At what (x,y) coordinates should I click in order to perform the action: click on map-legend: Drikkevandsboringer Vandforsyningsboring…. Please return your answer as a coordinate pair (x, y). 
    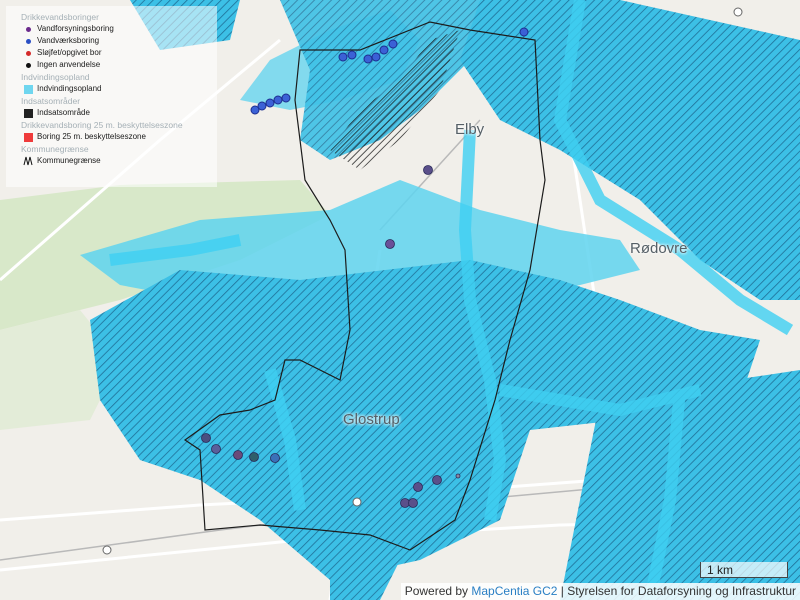
    Looking at the image, I should click on (111, 96).